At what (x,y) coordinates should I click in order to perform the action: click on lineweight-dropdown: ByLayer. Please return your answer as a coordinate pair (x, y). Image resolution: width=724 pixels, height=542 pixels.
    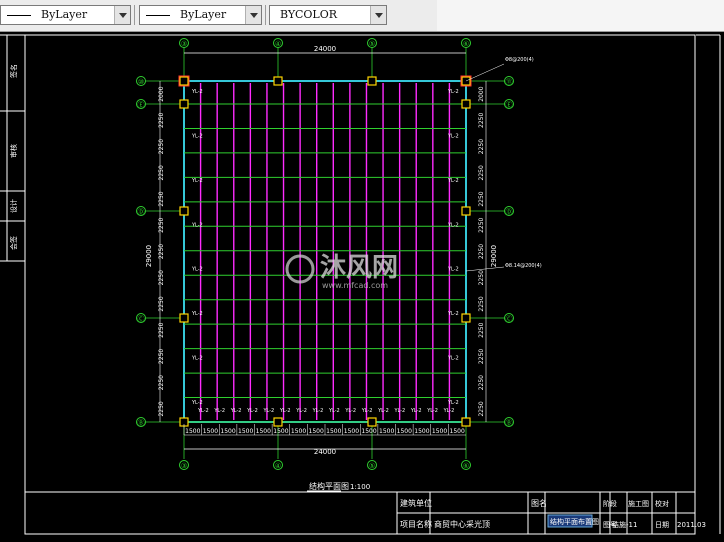
    Looking at the image, I should click on (200, 15).